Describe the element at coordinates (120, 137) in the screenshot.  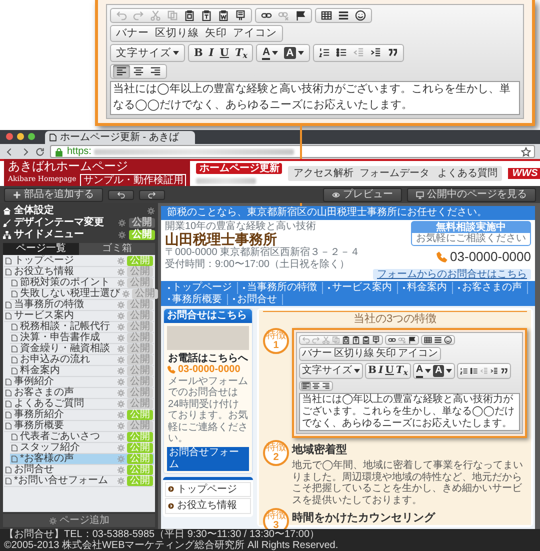
I see `browser-tab: ホームページ更新 - あきば` at that location.